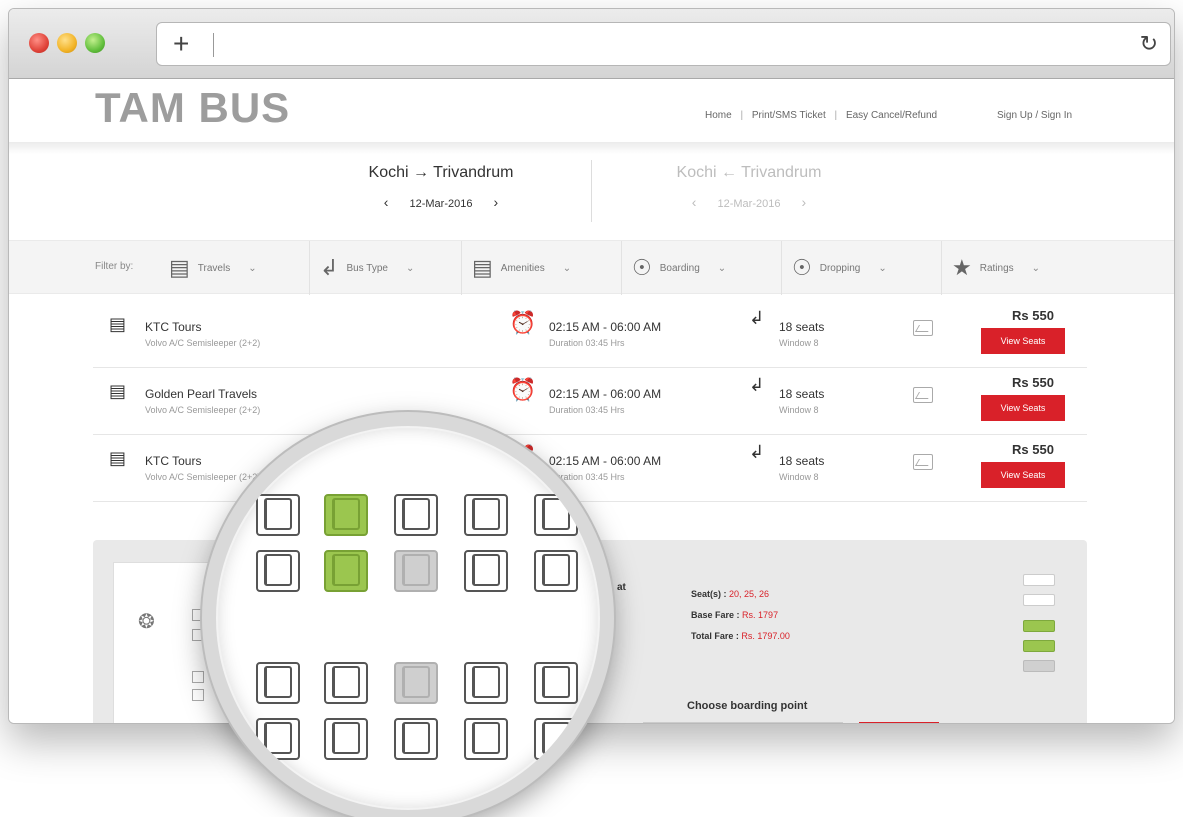 The image size is (1183, 817). What do you see at coordinates (696, 172) in the screenshot?
I see `return-origin-city: Kochi` at bounding box center [696, 172].